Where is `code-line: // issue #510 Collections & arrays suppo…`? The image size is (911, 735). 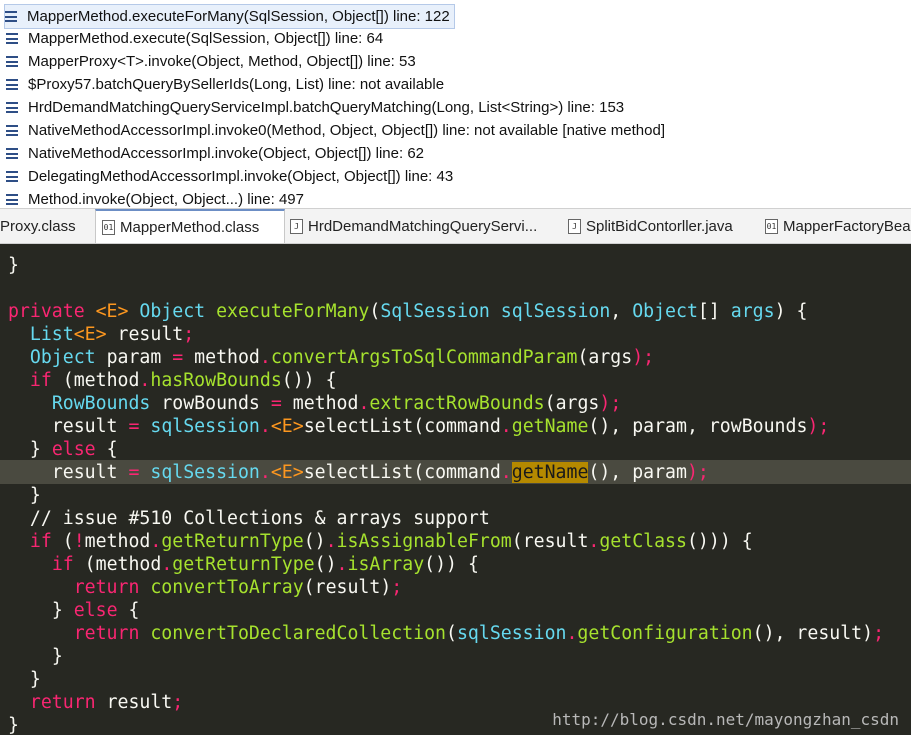
code-line: // issue #510 Collections & arrays suppo… is located at coordinates (259, 518).